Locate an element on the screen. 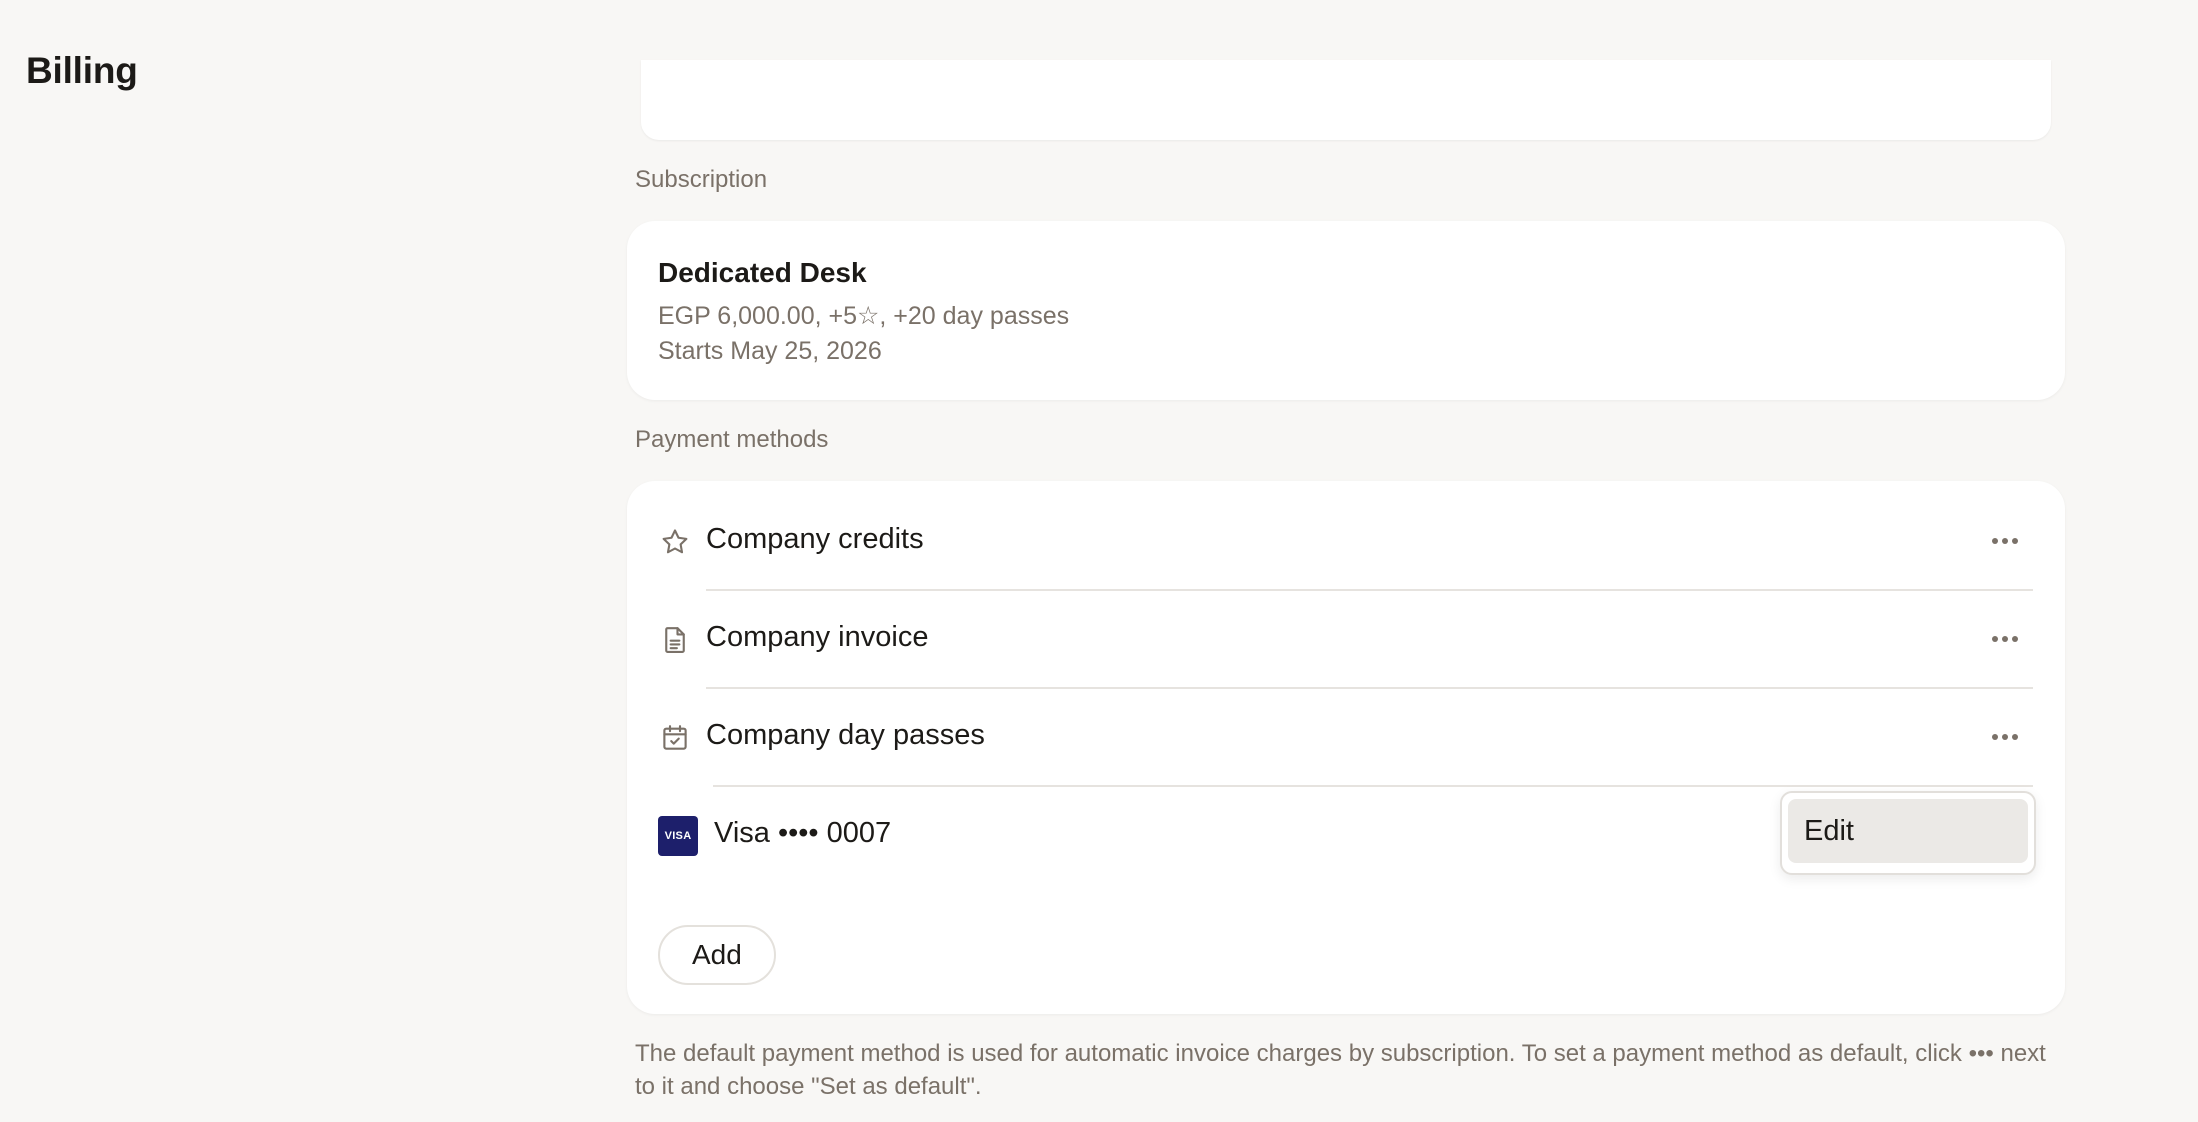 The height and width of the screenshot is (1122, 2198). row-options-dropdown: Edit is located at coordinates (1908, 833).